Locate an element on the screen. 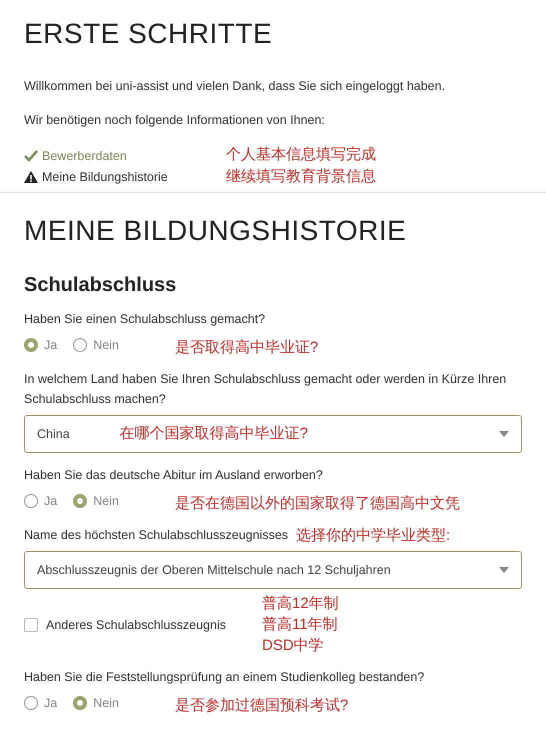 The image size is (546, 736). annotation-text: 个人基本信息填写完成 is located at coordinates (301, 155).